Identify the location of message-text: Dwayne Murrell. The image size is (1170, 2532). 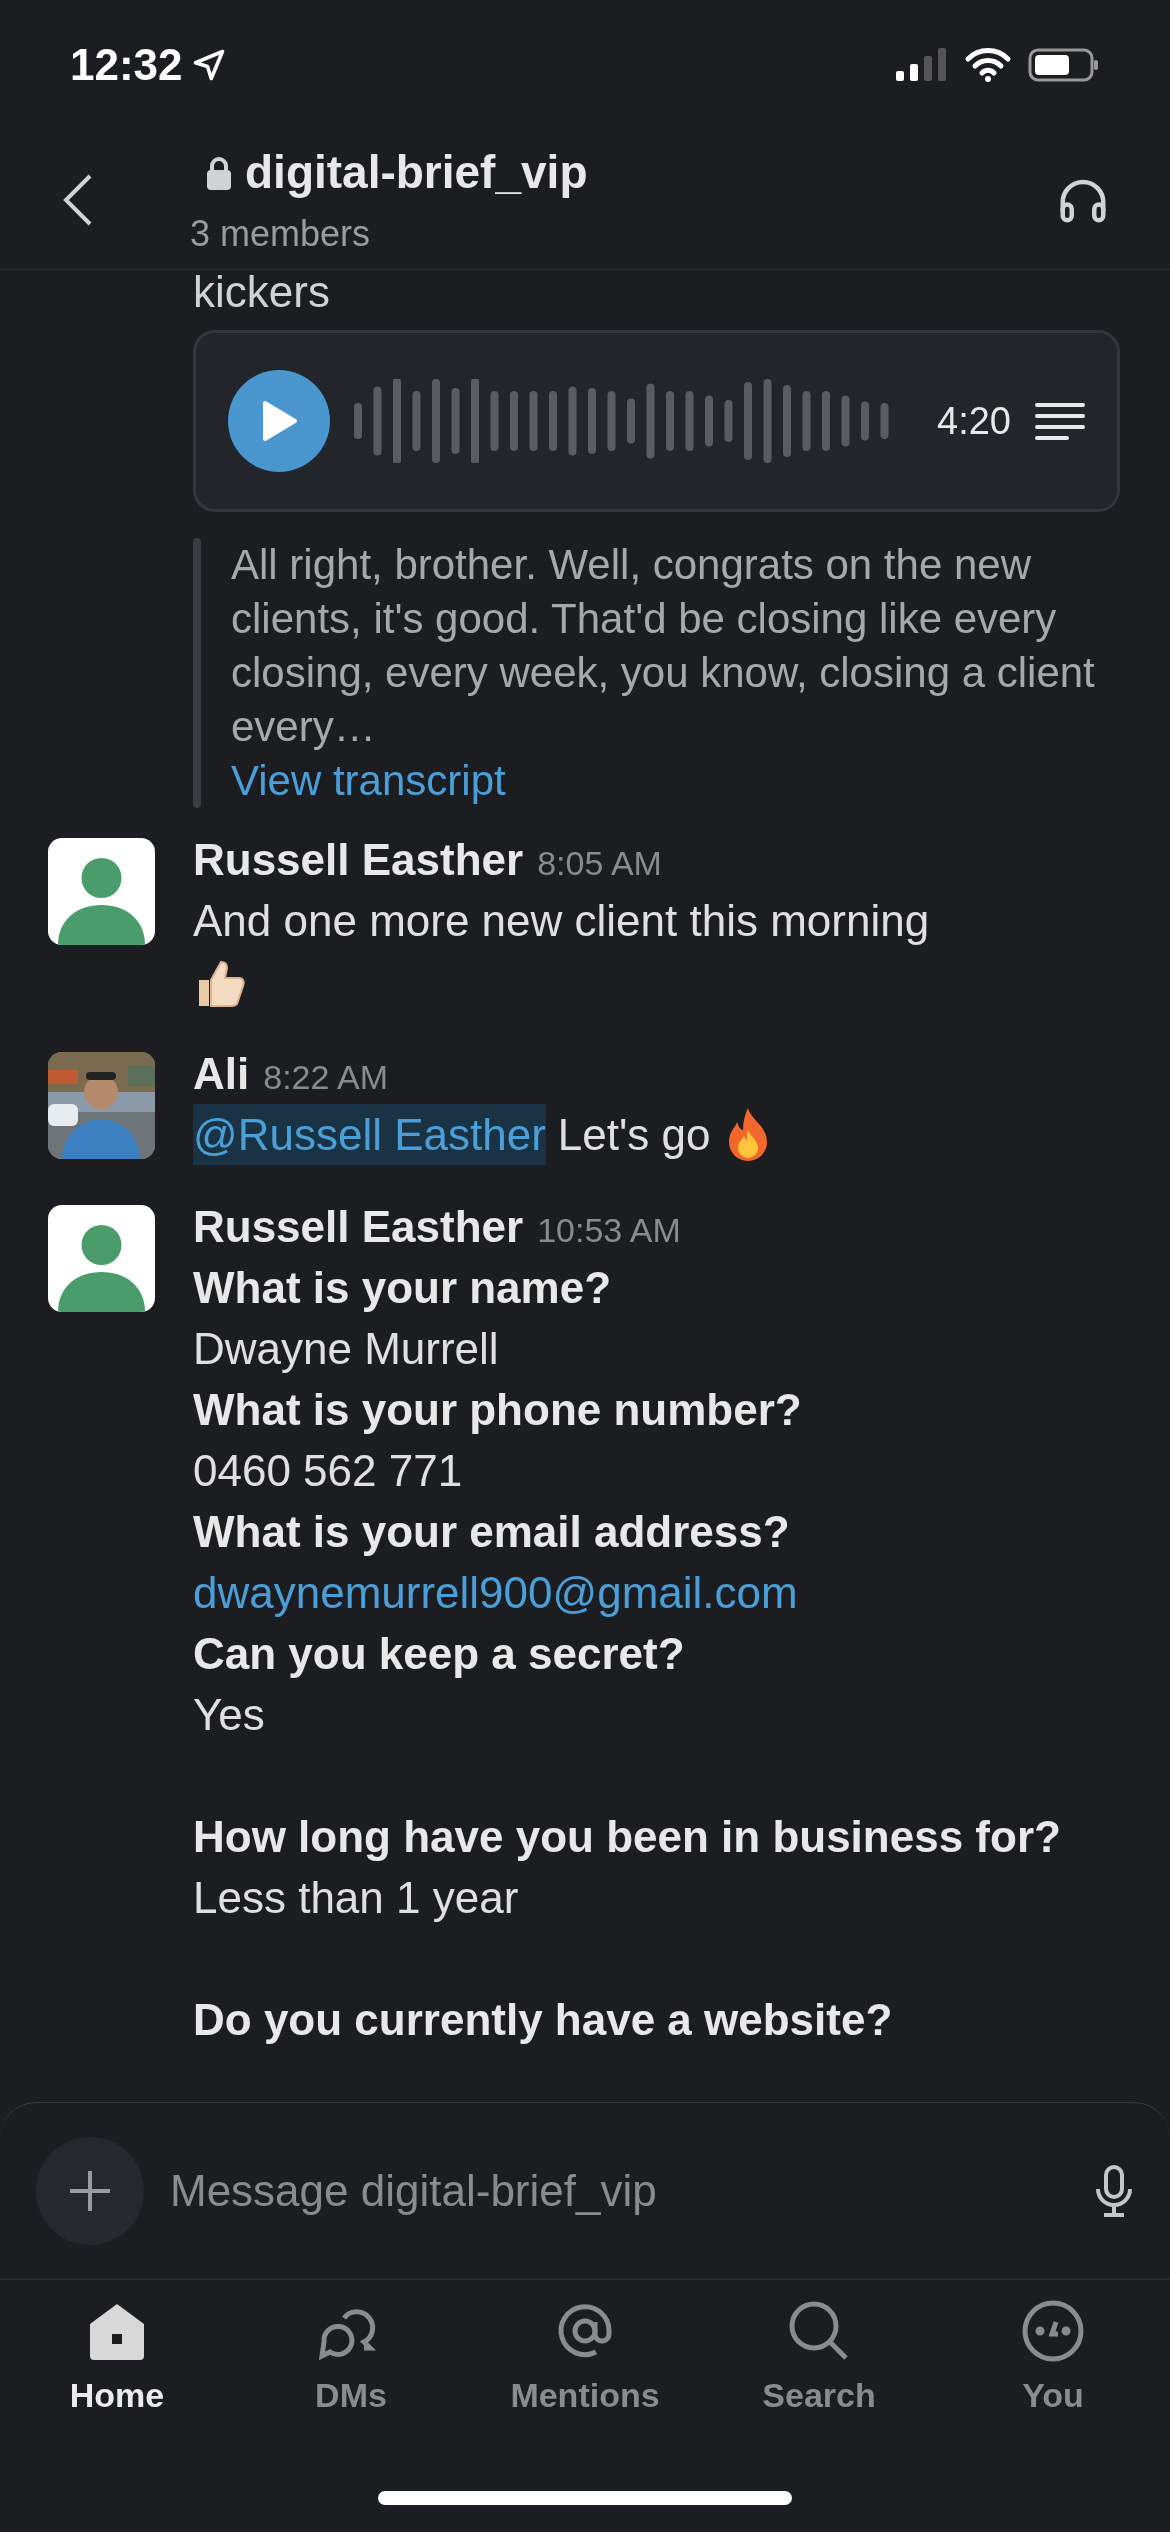
(346, 1349).